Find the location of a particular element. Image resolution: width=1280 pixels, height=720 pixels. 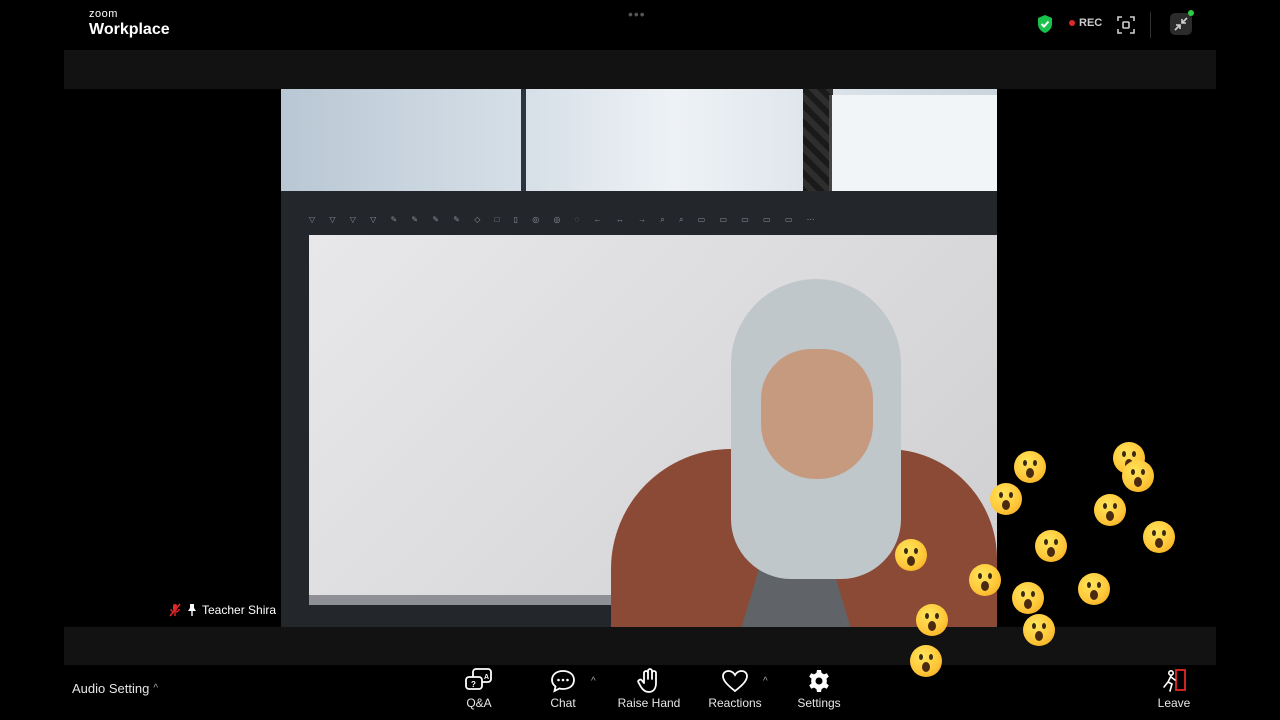

leave-button: Leave is located at coordinates (1174, 688).